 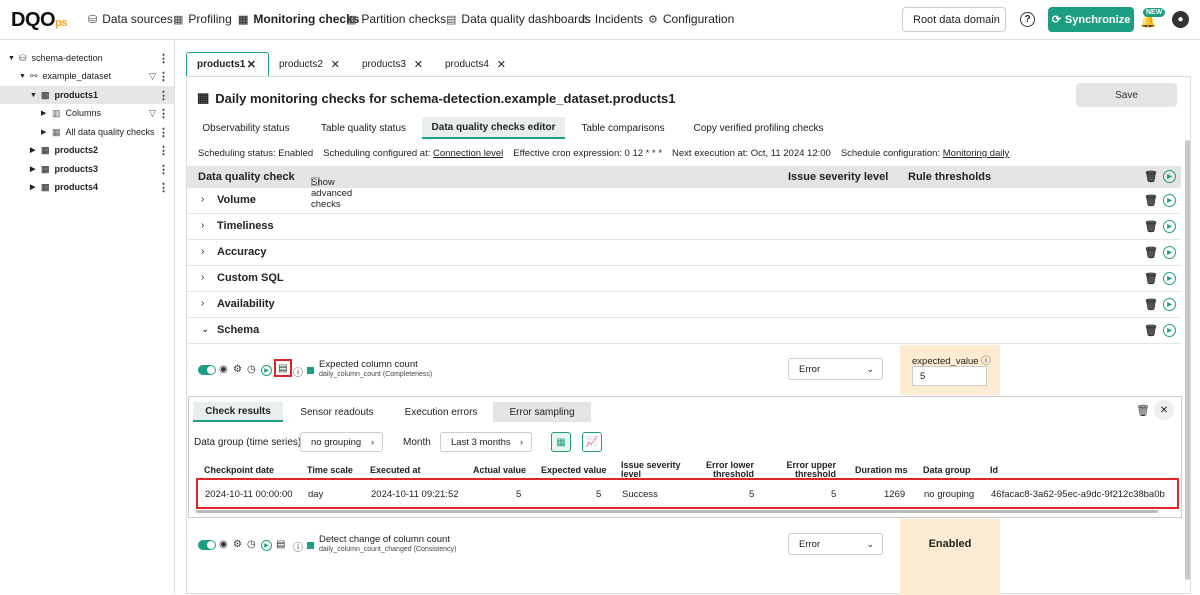 What do you see at coordinates (684, 201) in the screenshot?
I see `category-volume: › Volume 🗑 ▶` at bounding box center [684, 201].